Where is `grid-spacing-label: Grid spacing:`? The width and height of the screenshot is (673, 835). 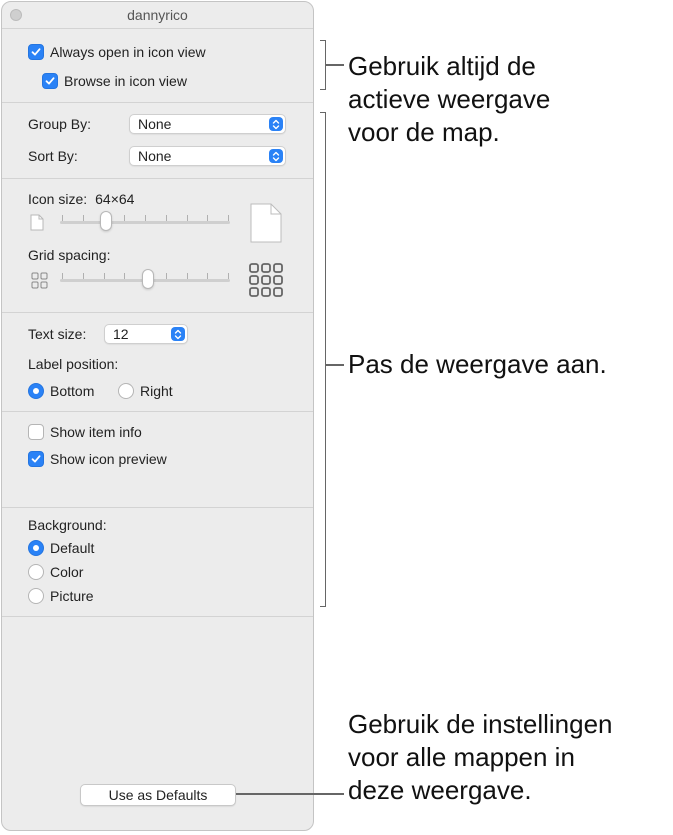 grid-spacing-label: Grid spacing: is located at coordinates (69, 255).